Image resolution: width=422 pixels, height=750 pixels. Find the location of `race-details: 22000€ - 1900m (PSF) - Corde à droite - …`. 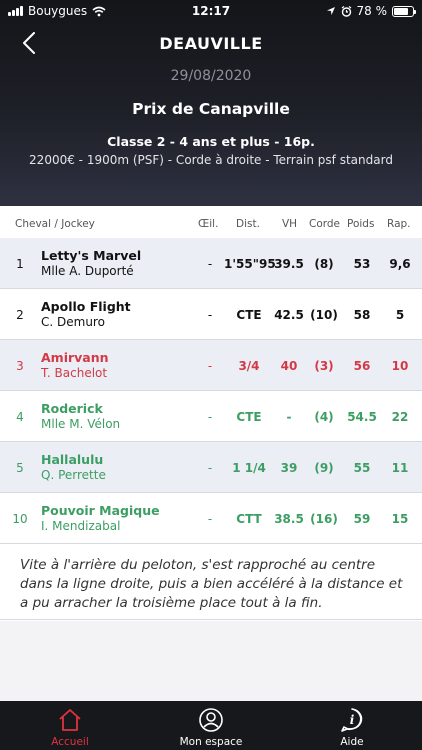

race-details: 22000€ - 1900m (PSF) - Corde à droite - … is located at coordinates (211, 160).